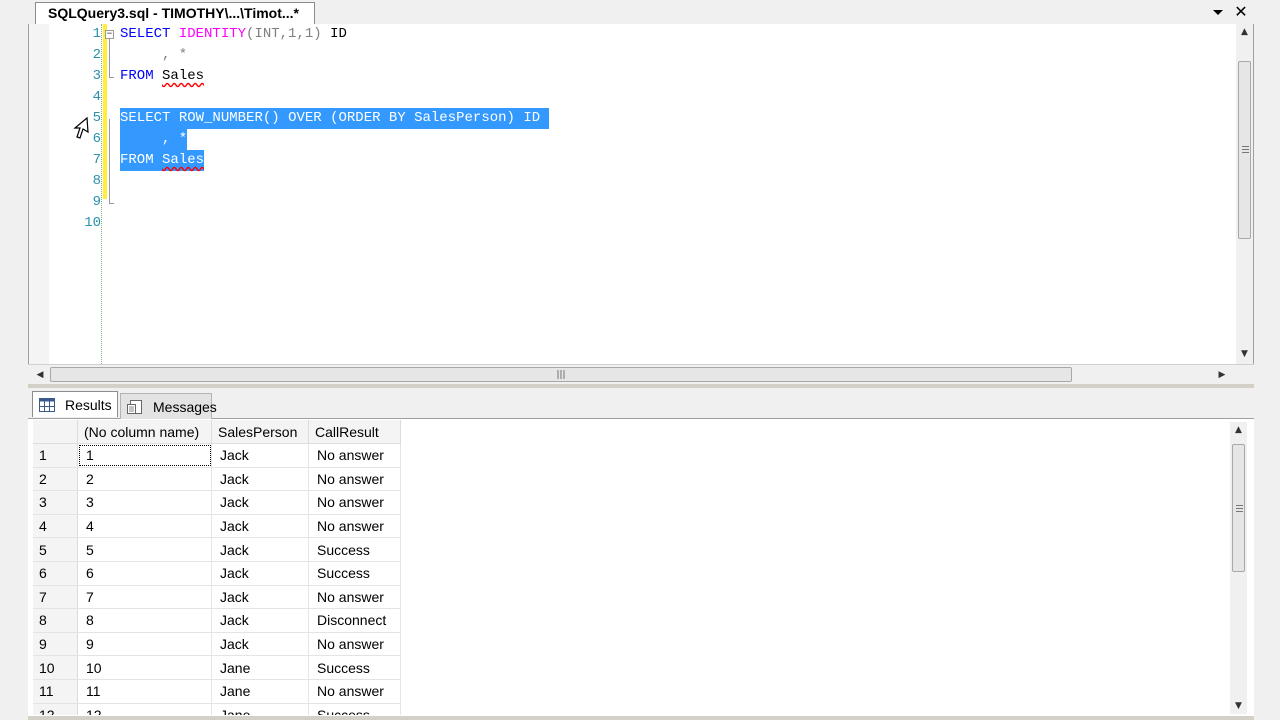  Describe the element at coordinates (305, 118) in the screenshot. I see `keyword: OVER` at that location.